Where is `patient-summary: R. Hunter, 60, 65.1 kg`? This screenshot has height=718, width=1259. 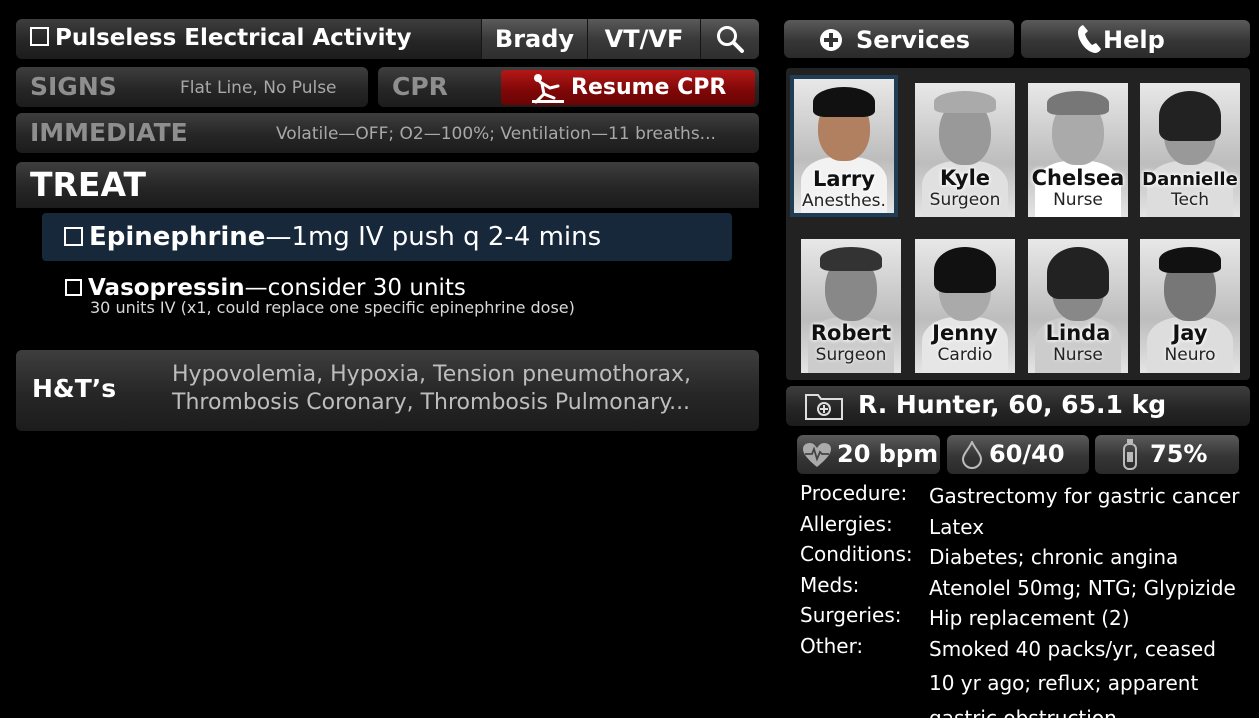
patient-summary: R. Hunter, 60, 65.1 kg is located at coordinates (1012, 404).